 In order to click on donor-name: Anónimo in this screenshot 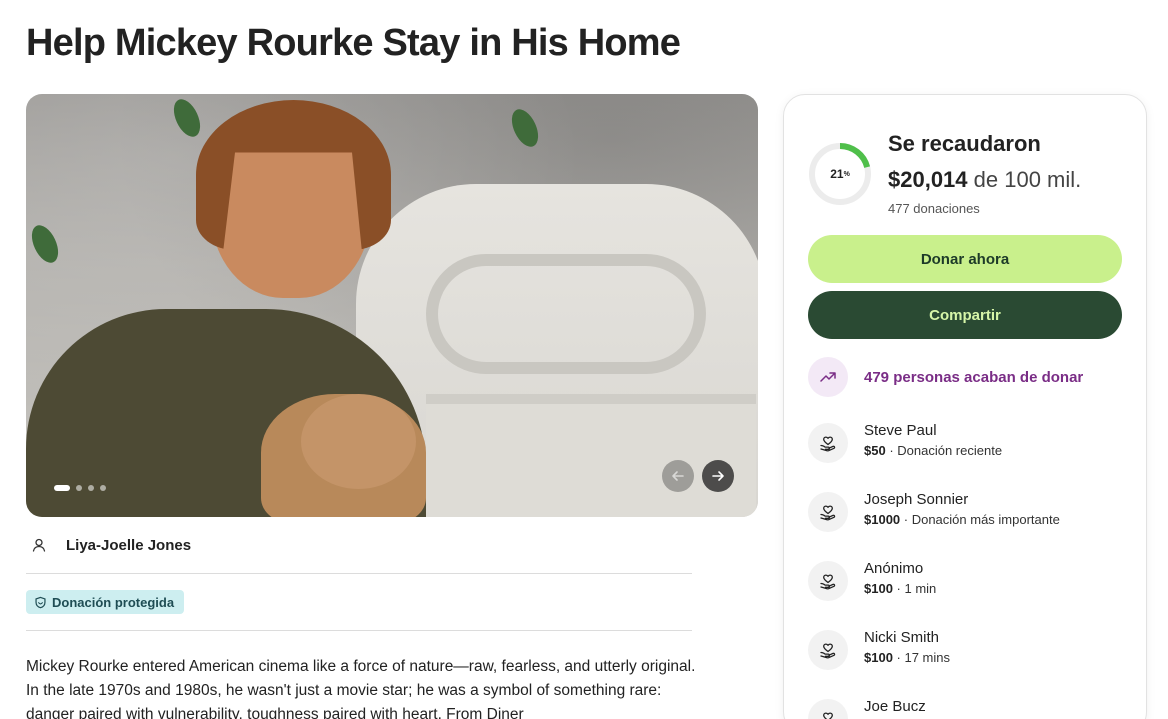, I will do `click(894, 568)`.